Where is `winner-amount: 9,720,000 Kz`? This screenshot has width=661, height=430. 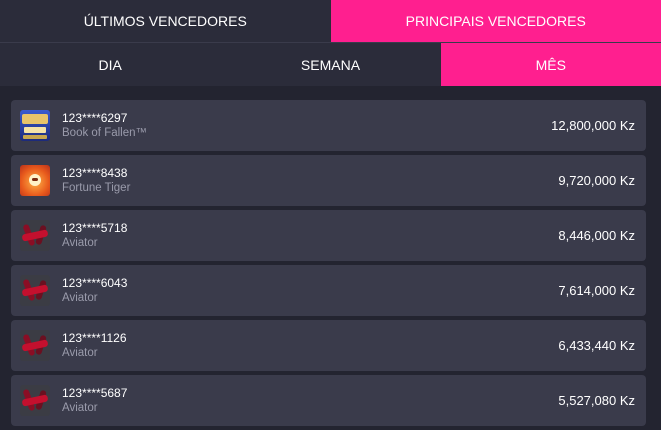 winner-amount: 9,720,000 Kz is located at coordinates (596, 180).